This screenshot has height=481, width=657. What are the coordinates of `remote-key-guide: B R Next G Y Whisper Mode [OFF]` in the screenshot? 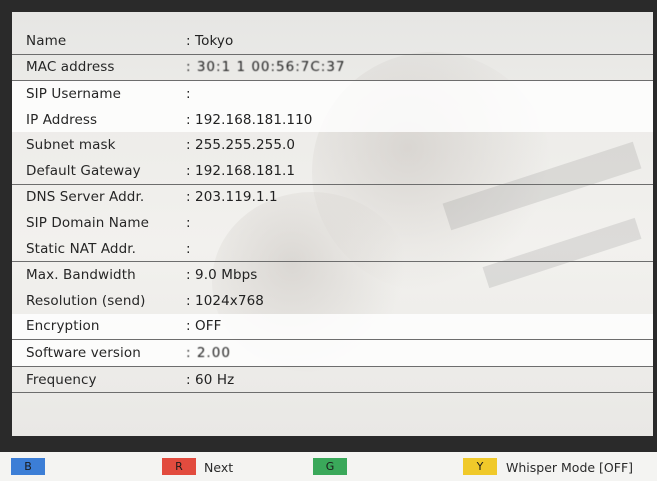 It's located at (328, 466).